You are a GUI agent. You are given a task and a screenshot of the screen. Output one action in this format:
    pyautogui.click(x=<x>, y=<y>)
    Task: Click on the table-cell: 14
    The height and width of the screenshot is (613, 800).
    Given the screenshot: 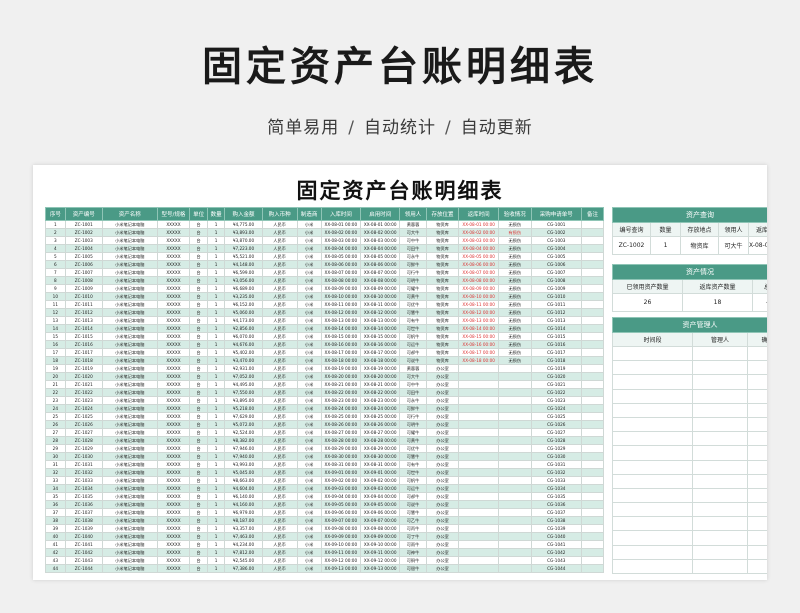 What is the action you would take?
    pyautogui.click(x=55, y=328)
    